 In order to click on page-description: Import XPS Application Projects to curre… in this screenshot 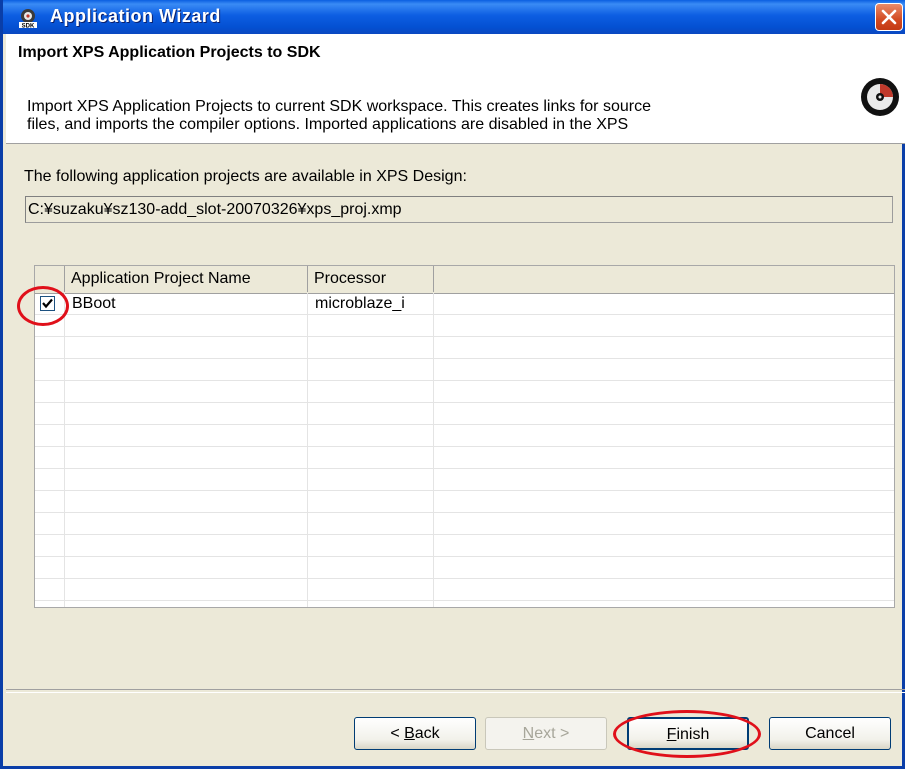, I will do `click(432, 116)`.